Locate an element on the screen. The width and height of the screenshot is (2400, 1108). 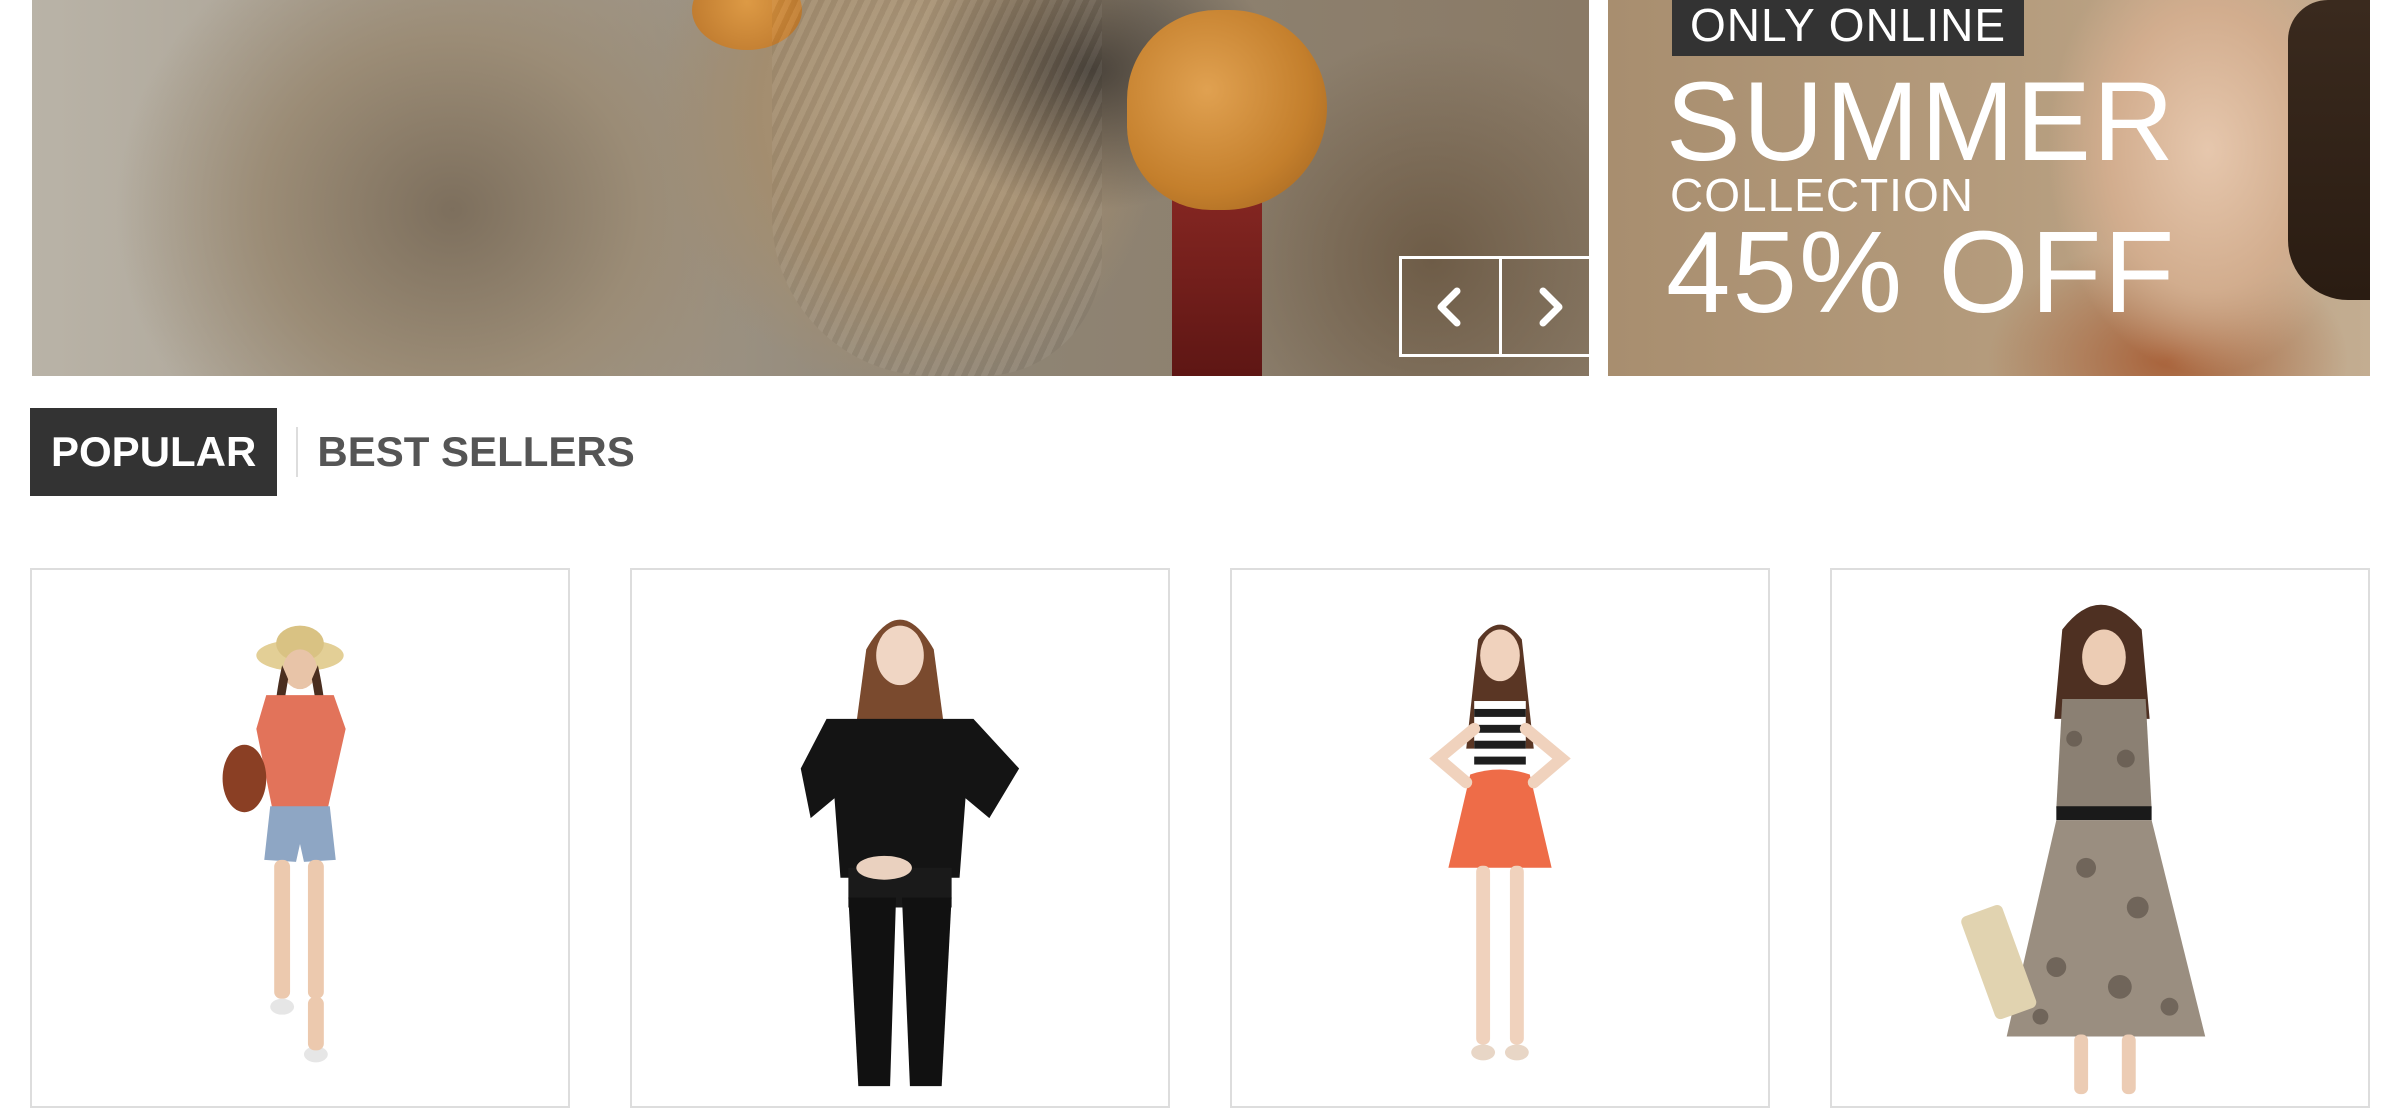
promo-tag: ONLY ONLINE is located at coordinates (1848, 28).